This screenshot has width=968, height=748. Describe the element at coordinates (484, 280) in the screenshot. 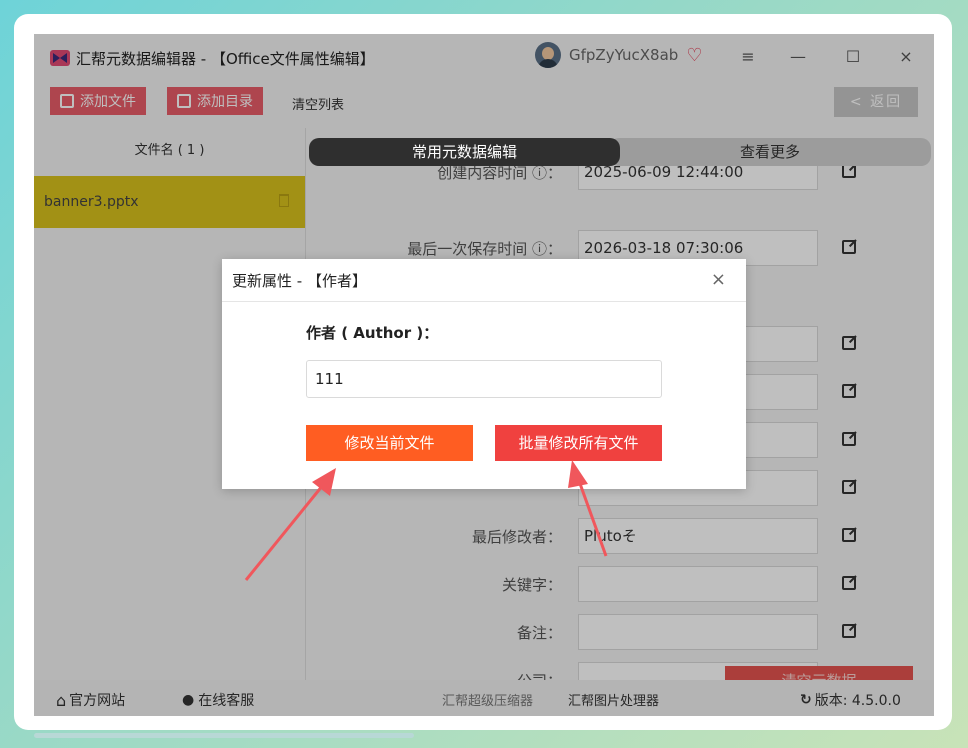

I see `dialog-header: 更新属性 - 【作者】 ×` at that location.